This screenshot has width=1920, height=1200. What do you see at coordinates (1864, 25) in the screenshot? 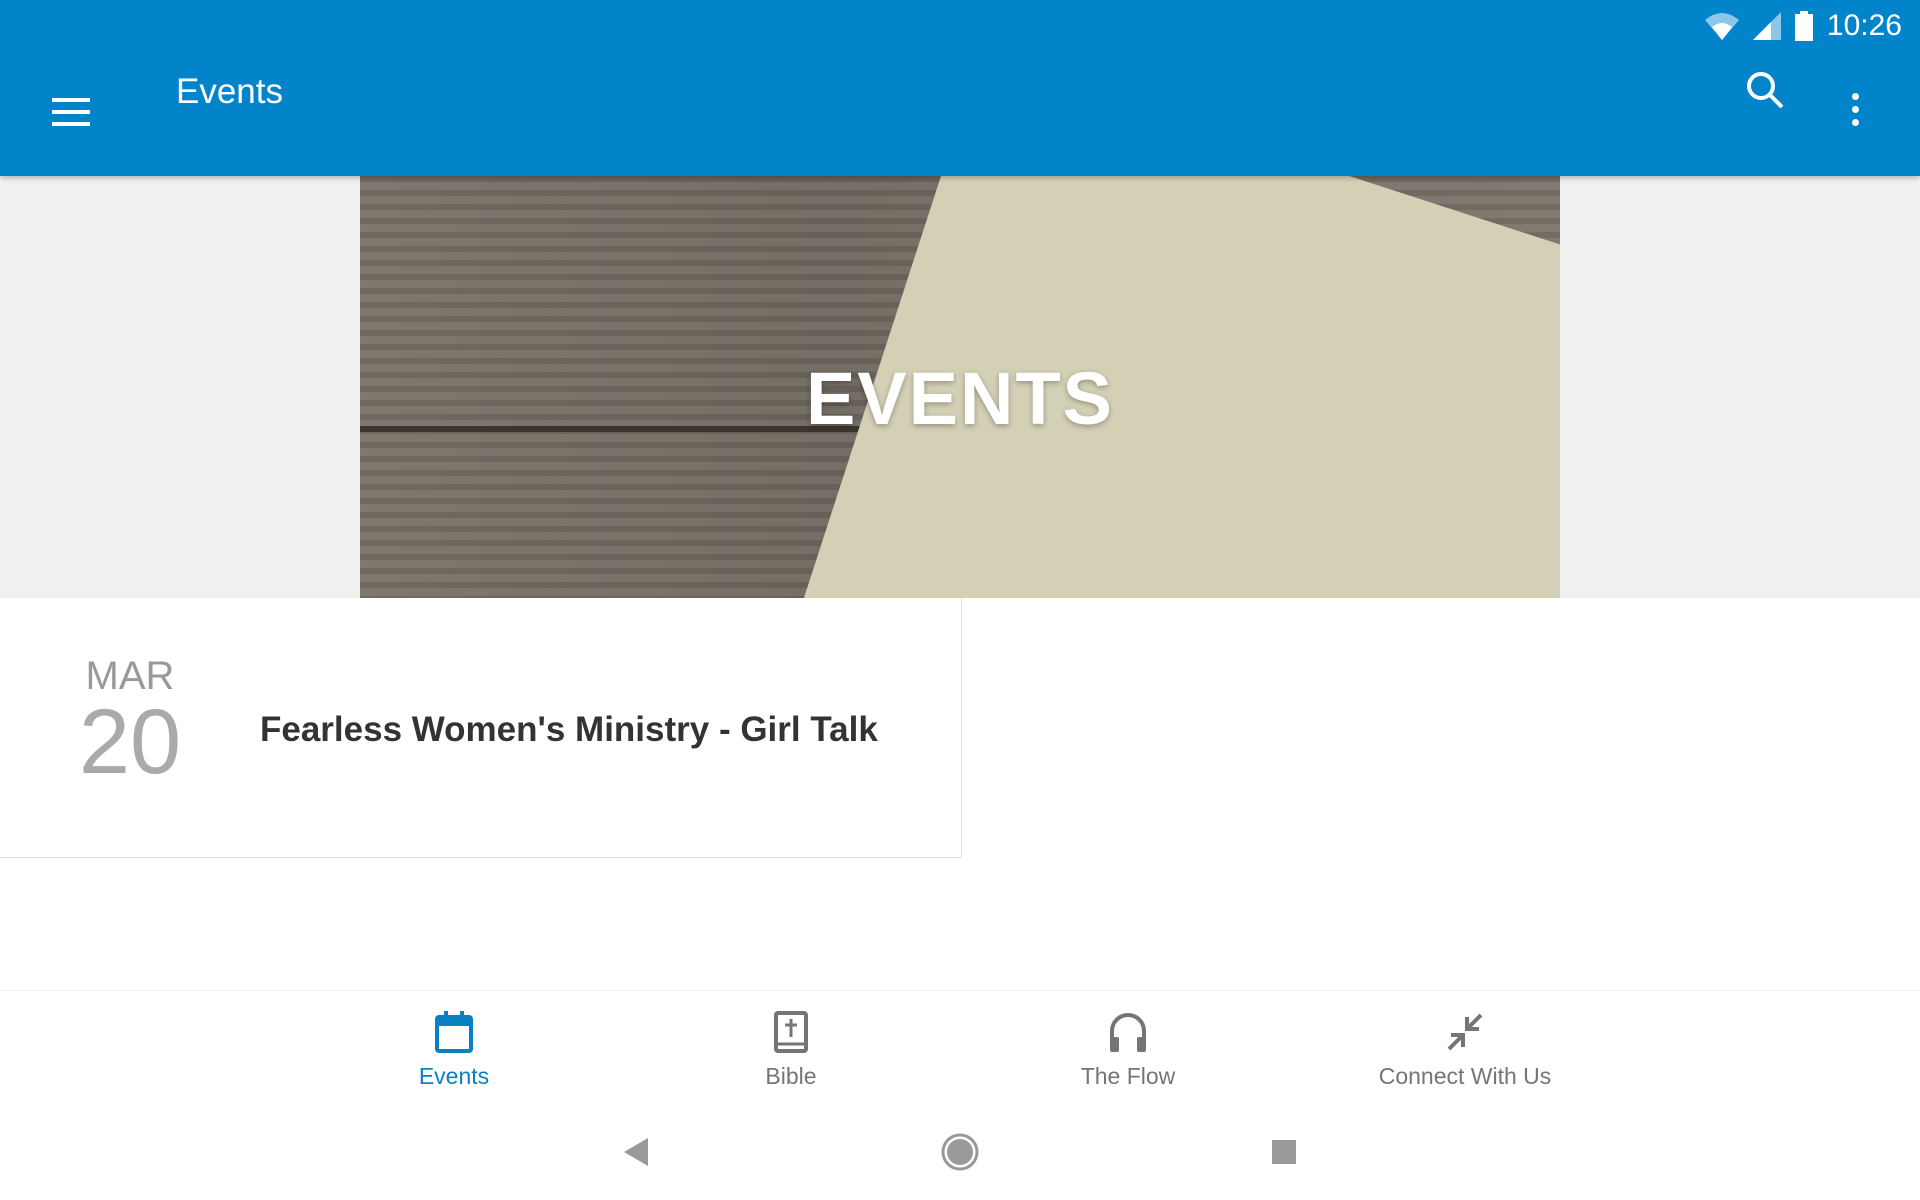
I see `clock: 10:26` at bounding box center [1864, 25].